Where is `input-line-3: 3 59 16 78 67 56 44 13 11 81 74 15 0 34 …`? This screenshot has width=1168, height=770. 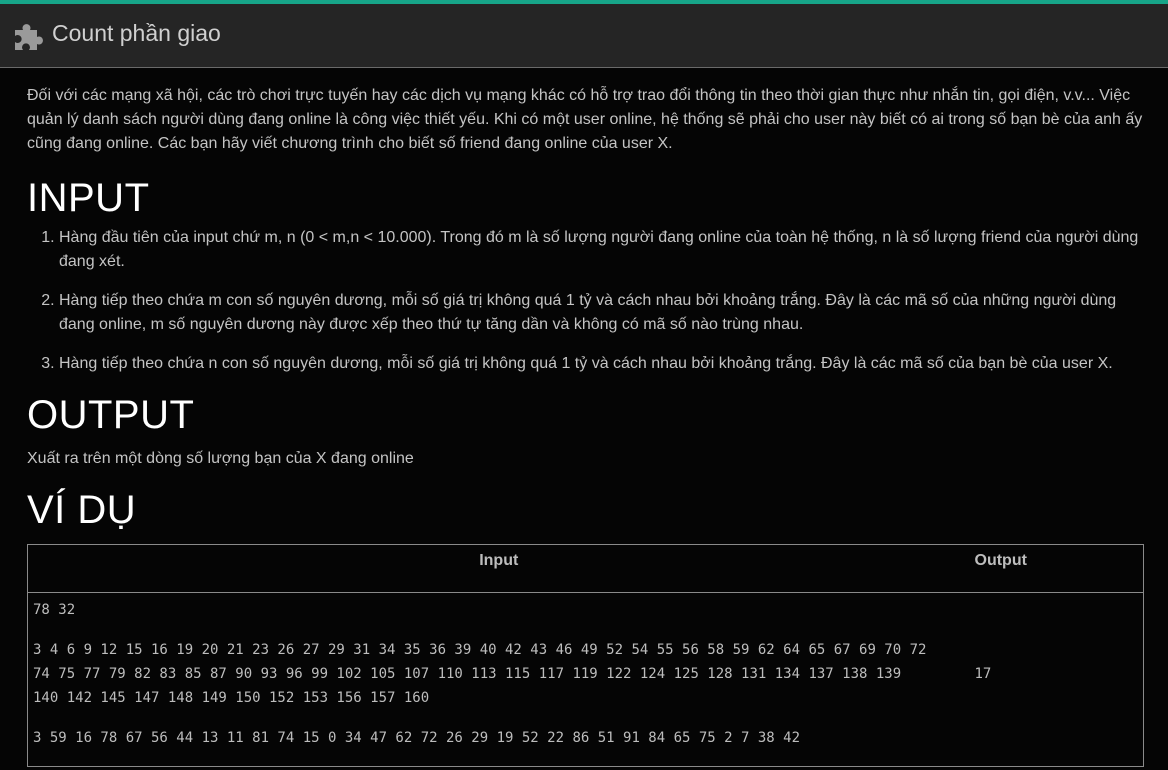 input-line-3: 3 59 16 78 67 56 44 13 11 81 74 15 0 34 … is located at coordinates (417, 738).